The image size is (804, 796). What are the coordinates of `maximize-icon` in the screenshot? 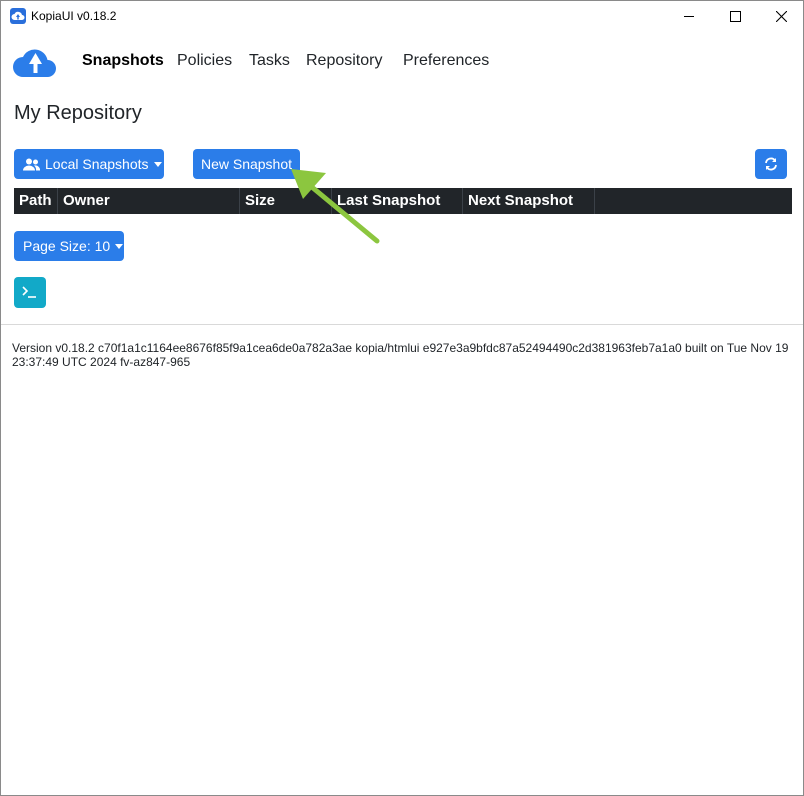 It's located at (735, 16).